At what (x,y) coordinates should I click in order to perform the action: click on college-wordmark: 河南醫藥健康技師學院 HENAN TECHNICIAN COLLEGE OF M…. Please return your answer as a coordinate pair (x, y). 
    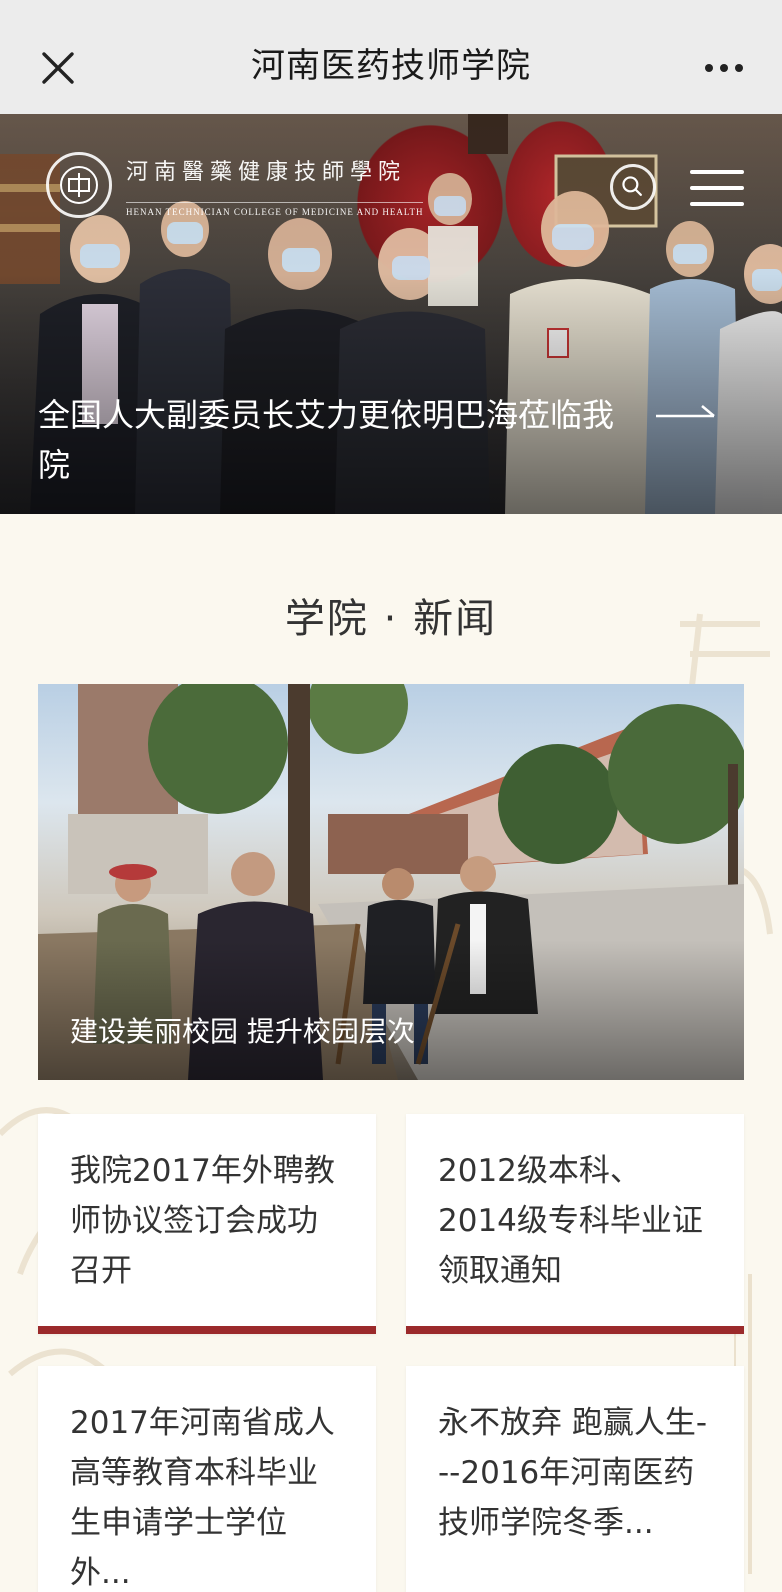
    Looking at the image, I should click on (275, 185).